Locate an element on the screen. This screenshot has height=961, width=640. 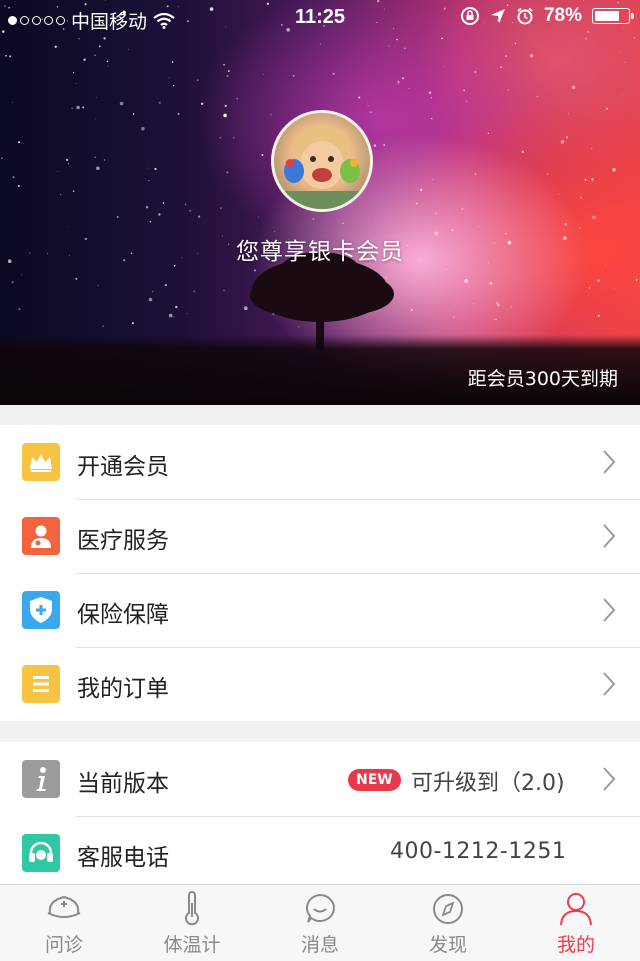
membership-expiry: 距会员300天到期 is located at coordinates (542, 379).